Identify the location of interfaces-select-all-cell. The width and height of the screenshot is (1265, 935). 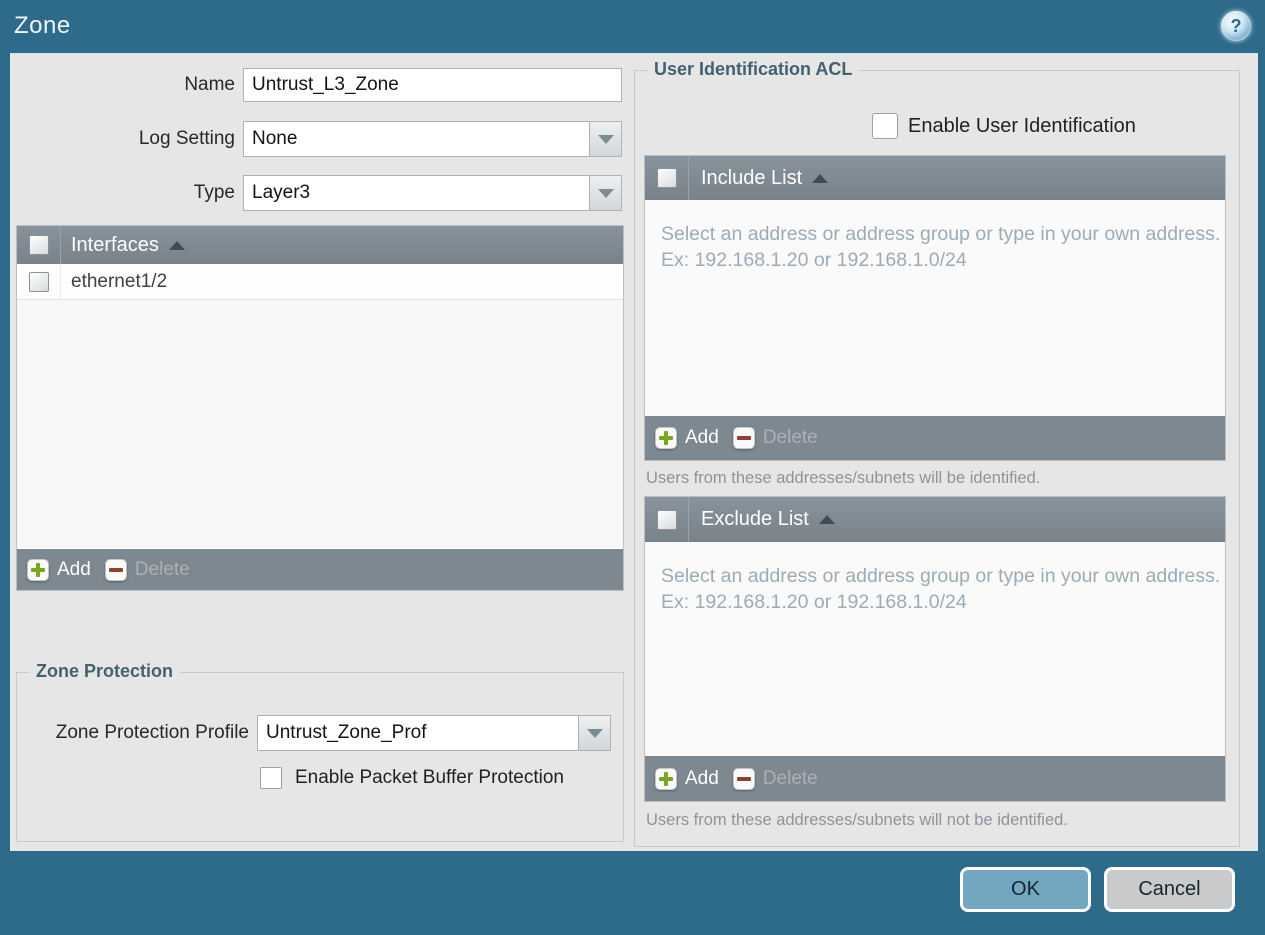
(39, 245).